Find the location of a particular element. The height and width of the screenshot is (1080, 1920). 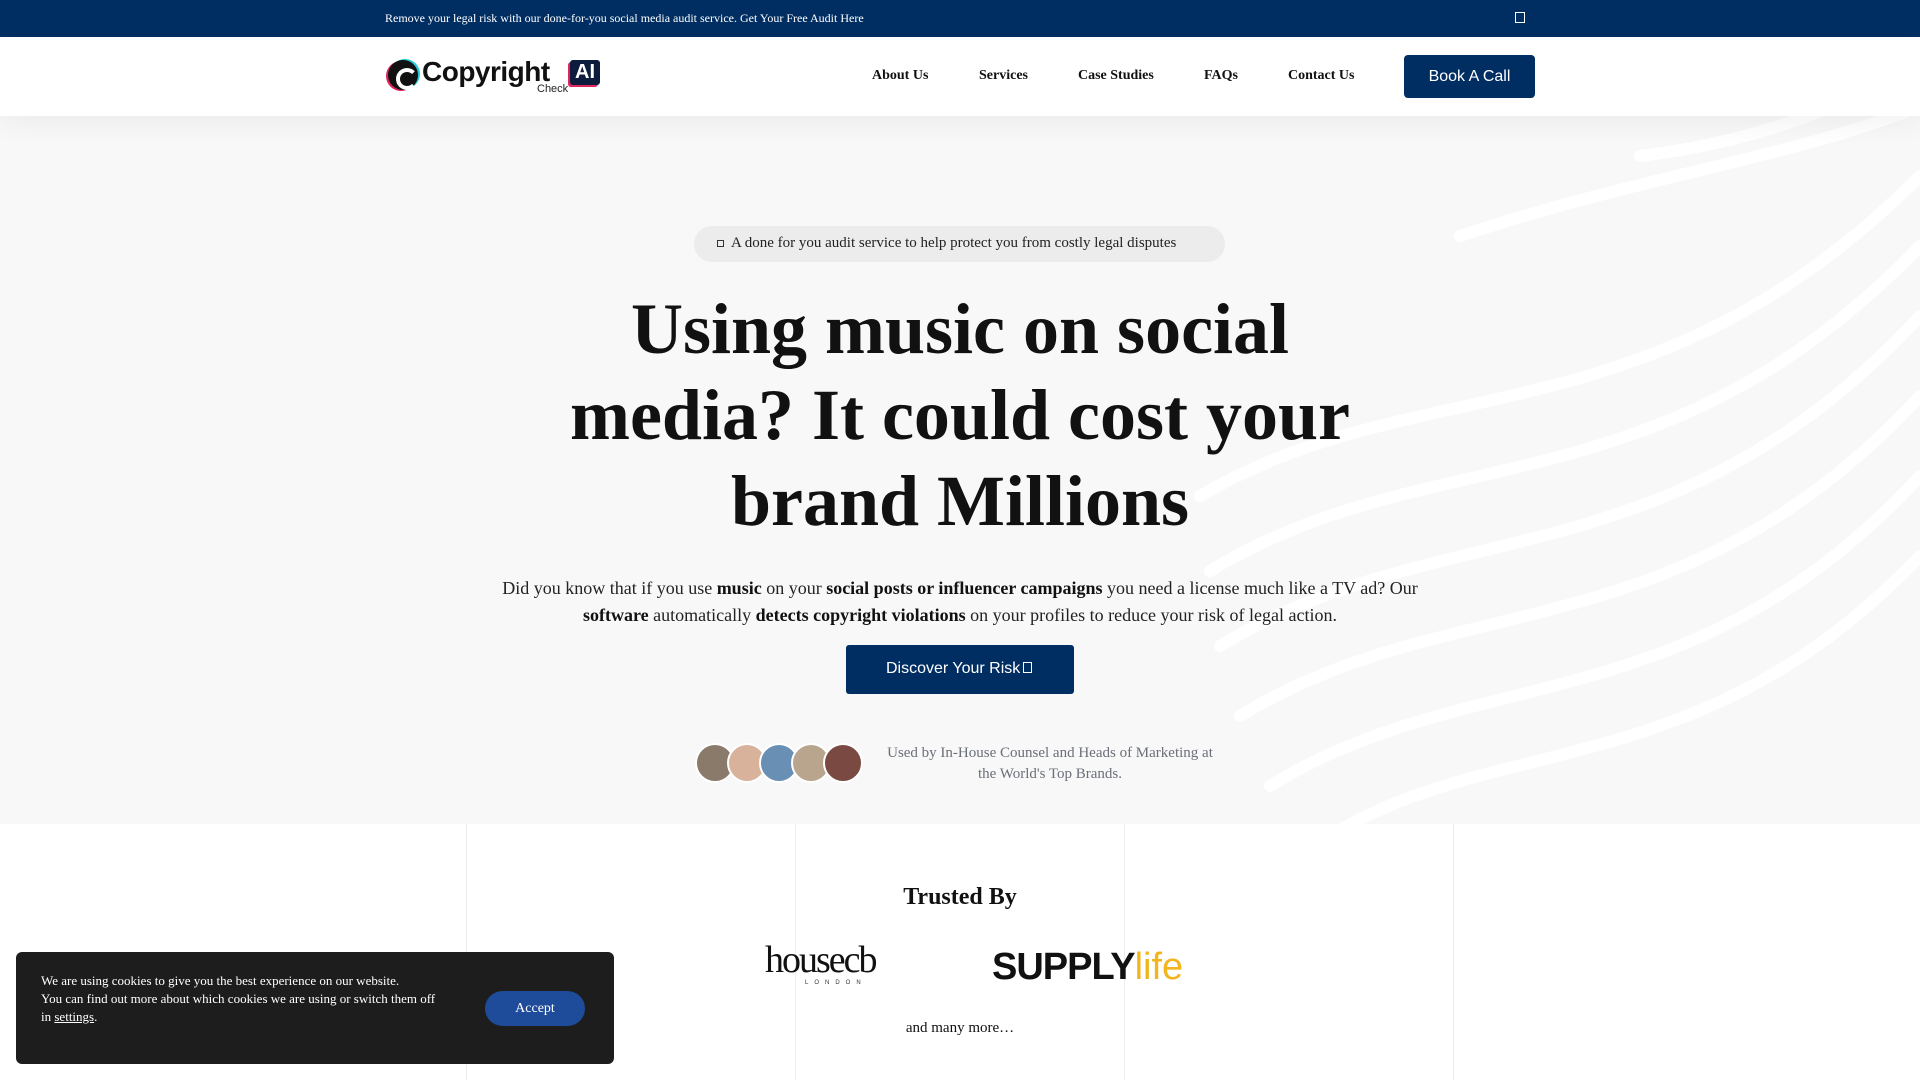

desc-bold: music is located at coordinates (739, 588).